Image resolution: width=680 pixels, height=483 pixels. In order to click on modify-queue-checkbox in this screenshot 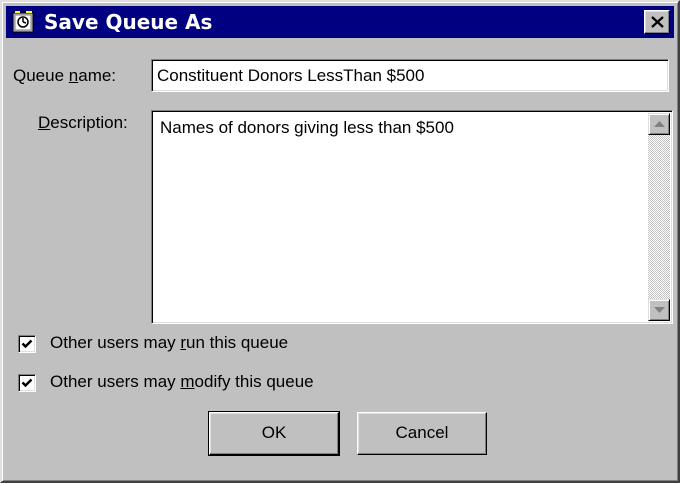, I will do `click(27, 383)`.